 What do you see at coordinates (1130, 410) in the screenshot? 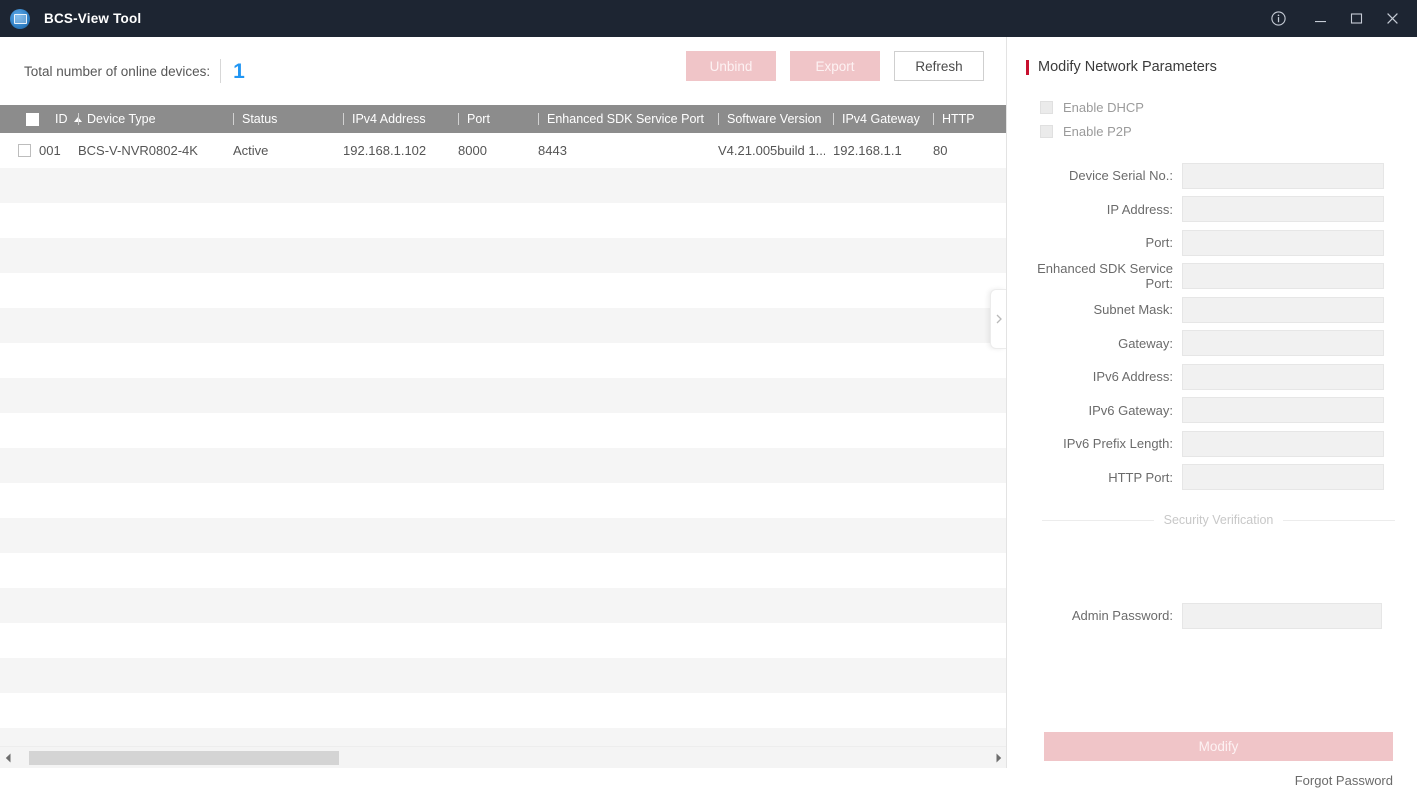
I see `ipv6-gateway-label: IPv6 Gateway:` at bounding box center [1130, 410].